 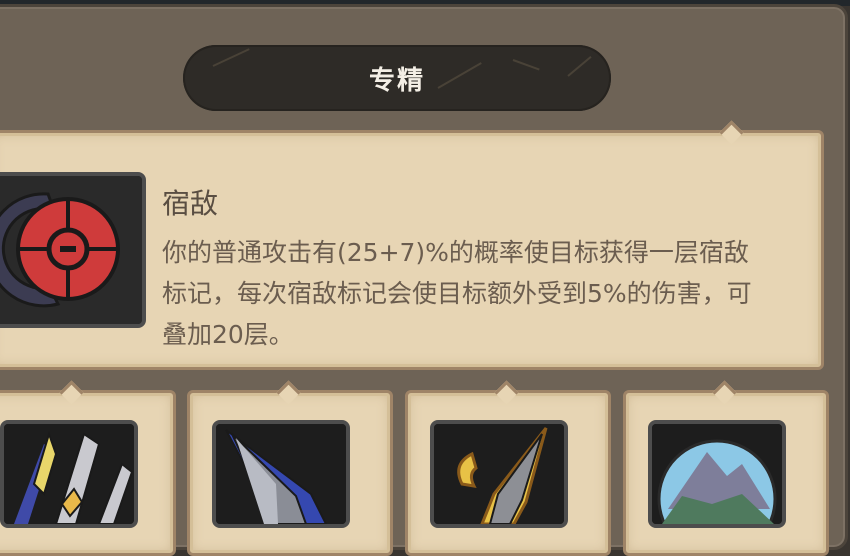 I want to click on nemesis-target-icon, so click(x=71, y=250).